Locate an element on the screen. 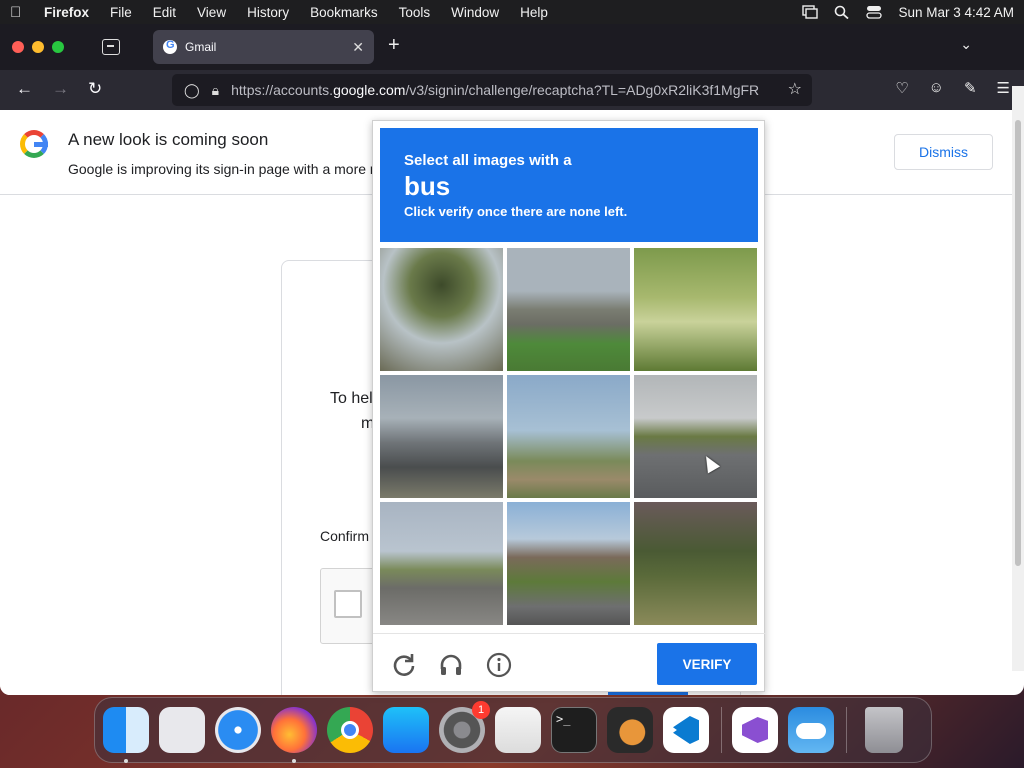 The height and width of the screenshot is (768, 1024). terminal-icon: >_ is located at coordinates (574, 730).